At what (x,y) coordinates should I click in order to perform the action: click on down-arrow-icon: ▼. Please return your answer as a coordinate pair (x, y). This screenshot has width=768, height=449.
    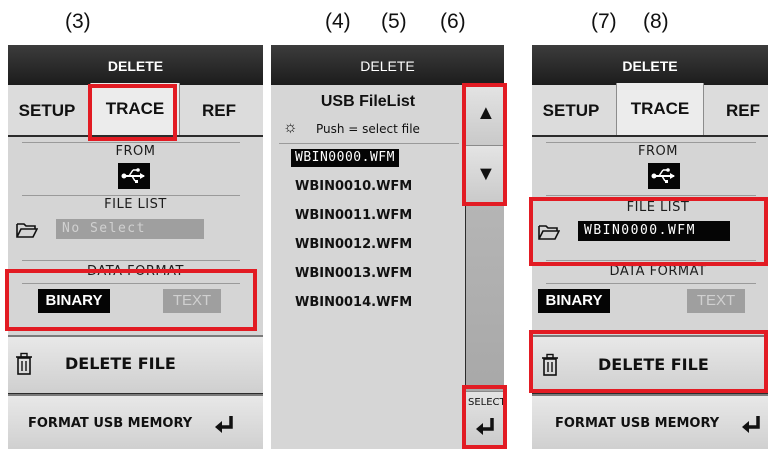
    Looking at the image, I should click on (486, 174).